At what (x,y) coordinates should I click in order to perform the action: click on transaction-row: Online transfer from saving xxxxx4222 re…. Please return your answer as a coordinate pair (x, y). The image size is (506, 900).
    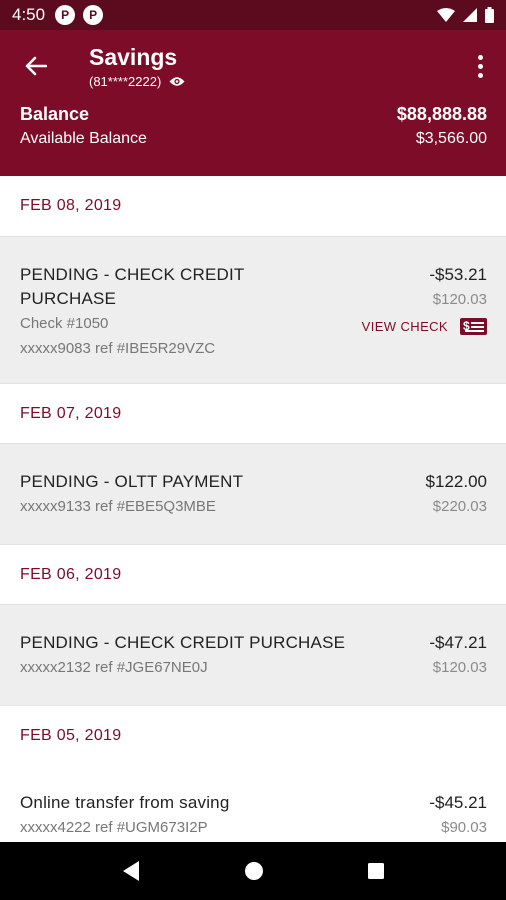
    Looking at the image, I should click on (253, 805).